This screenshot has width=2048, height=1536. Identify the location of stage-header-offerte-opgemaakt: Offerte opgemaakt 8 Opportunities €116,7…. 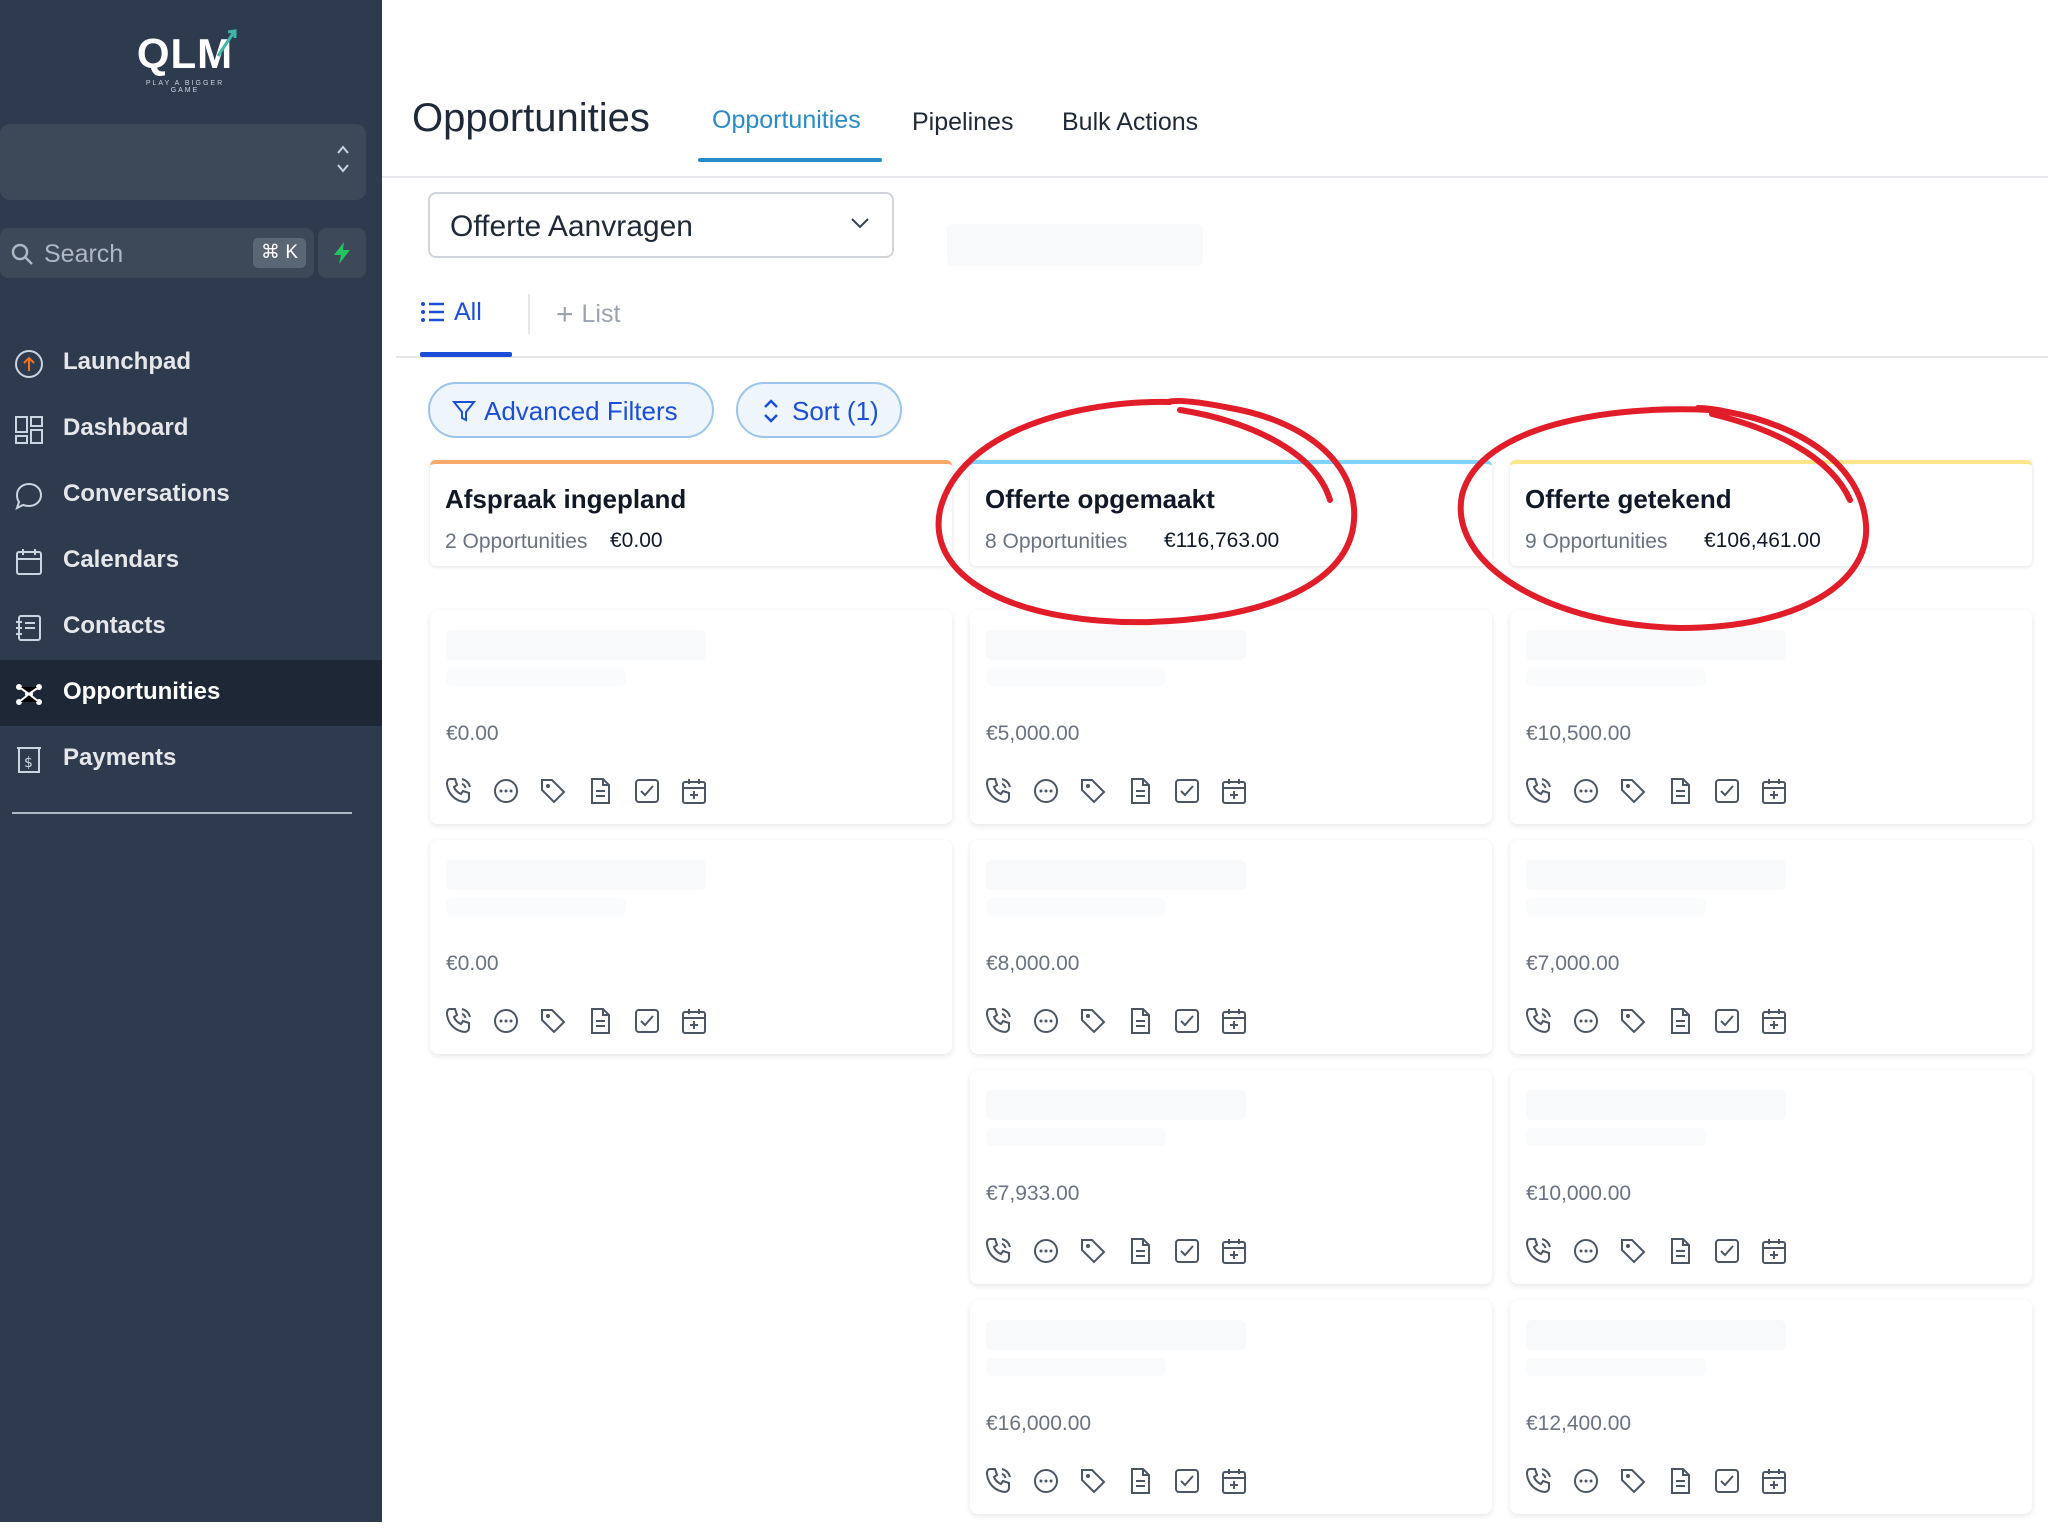
(1231, 513).